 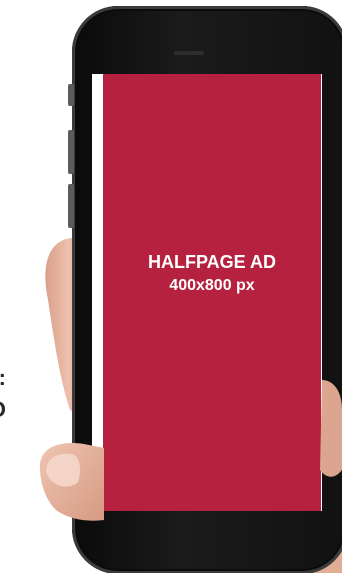 What do you see at coordinates (71, 152) in the screenshot?
I see `phone-volume-up-button` at bounding box center [71, 152].